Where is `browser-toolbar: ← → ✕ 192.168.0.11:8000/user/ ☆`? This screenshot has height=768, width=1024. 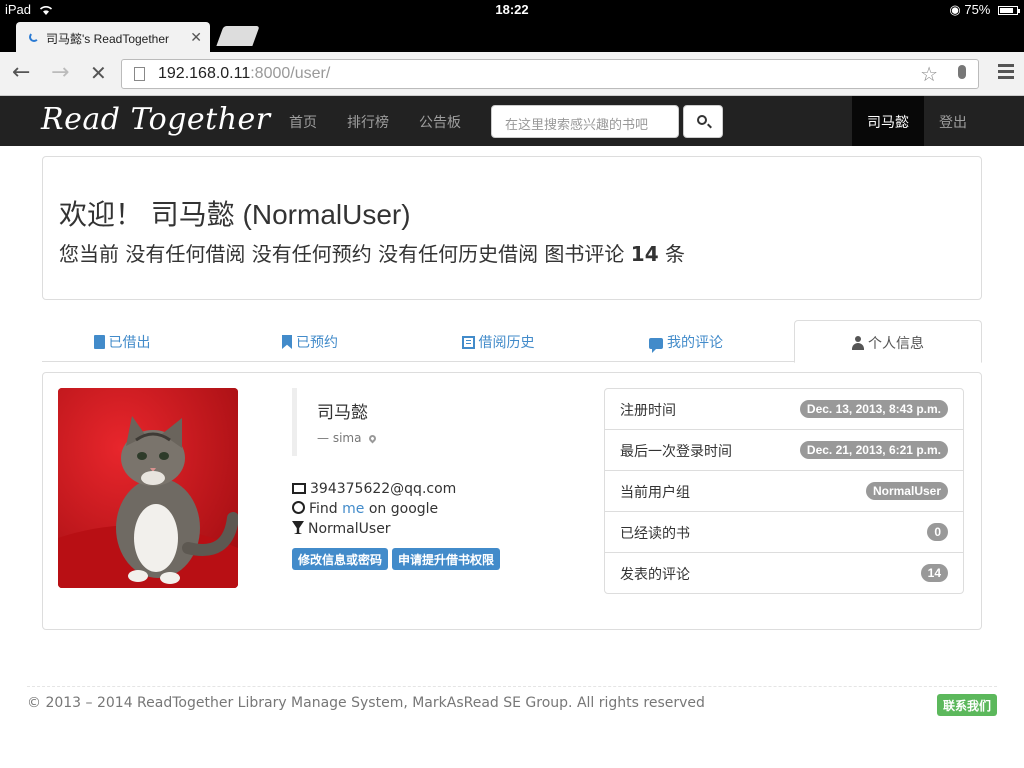 browser-toolbar: ← → ✕ 192.168.0.11:8000/user/ ☆ is located at coordinates (512, 74).